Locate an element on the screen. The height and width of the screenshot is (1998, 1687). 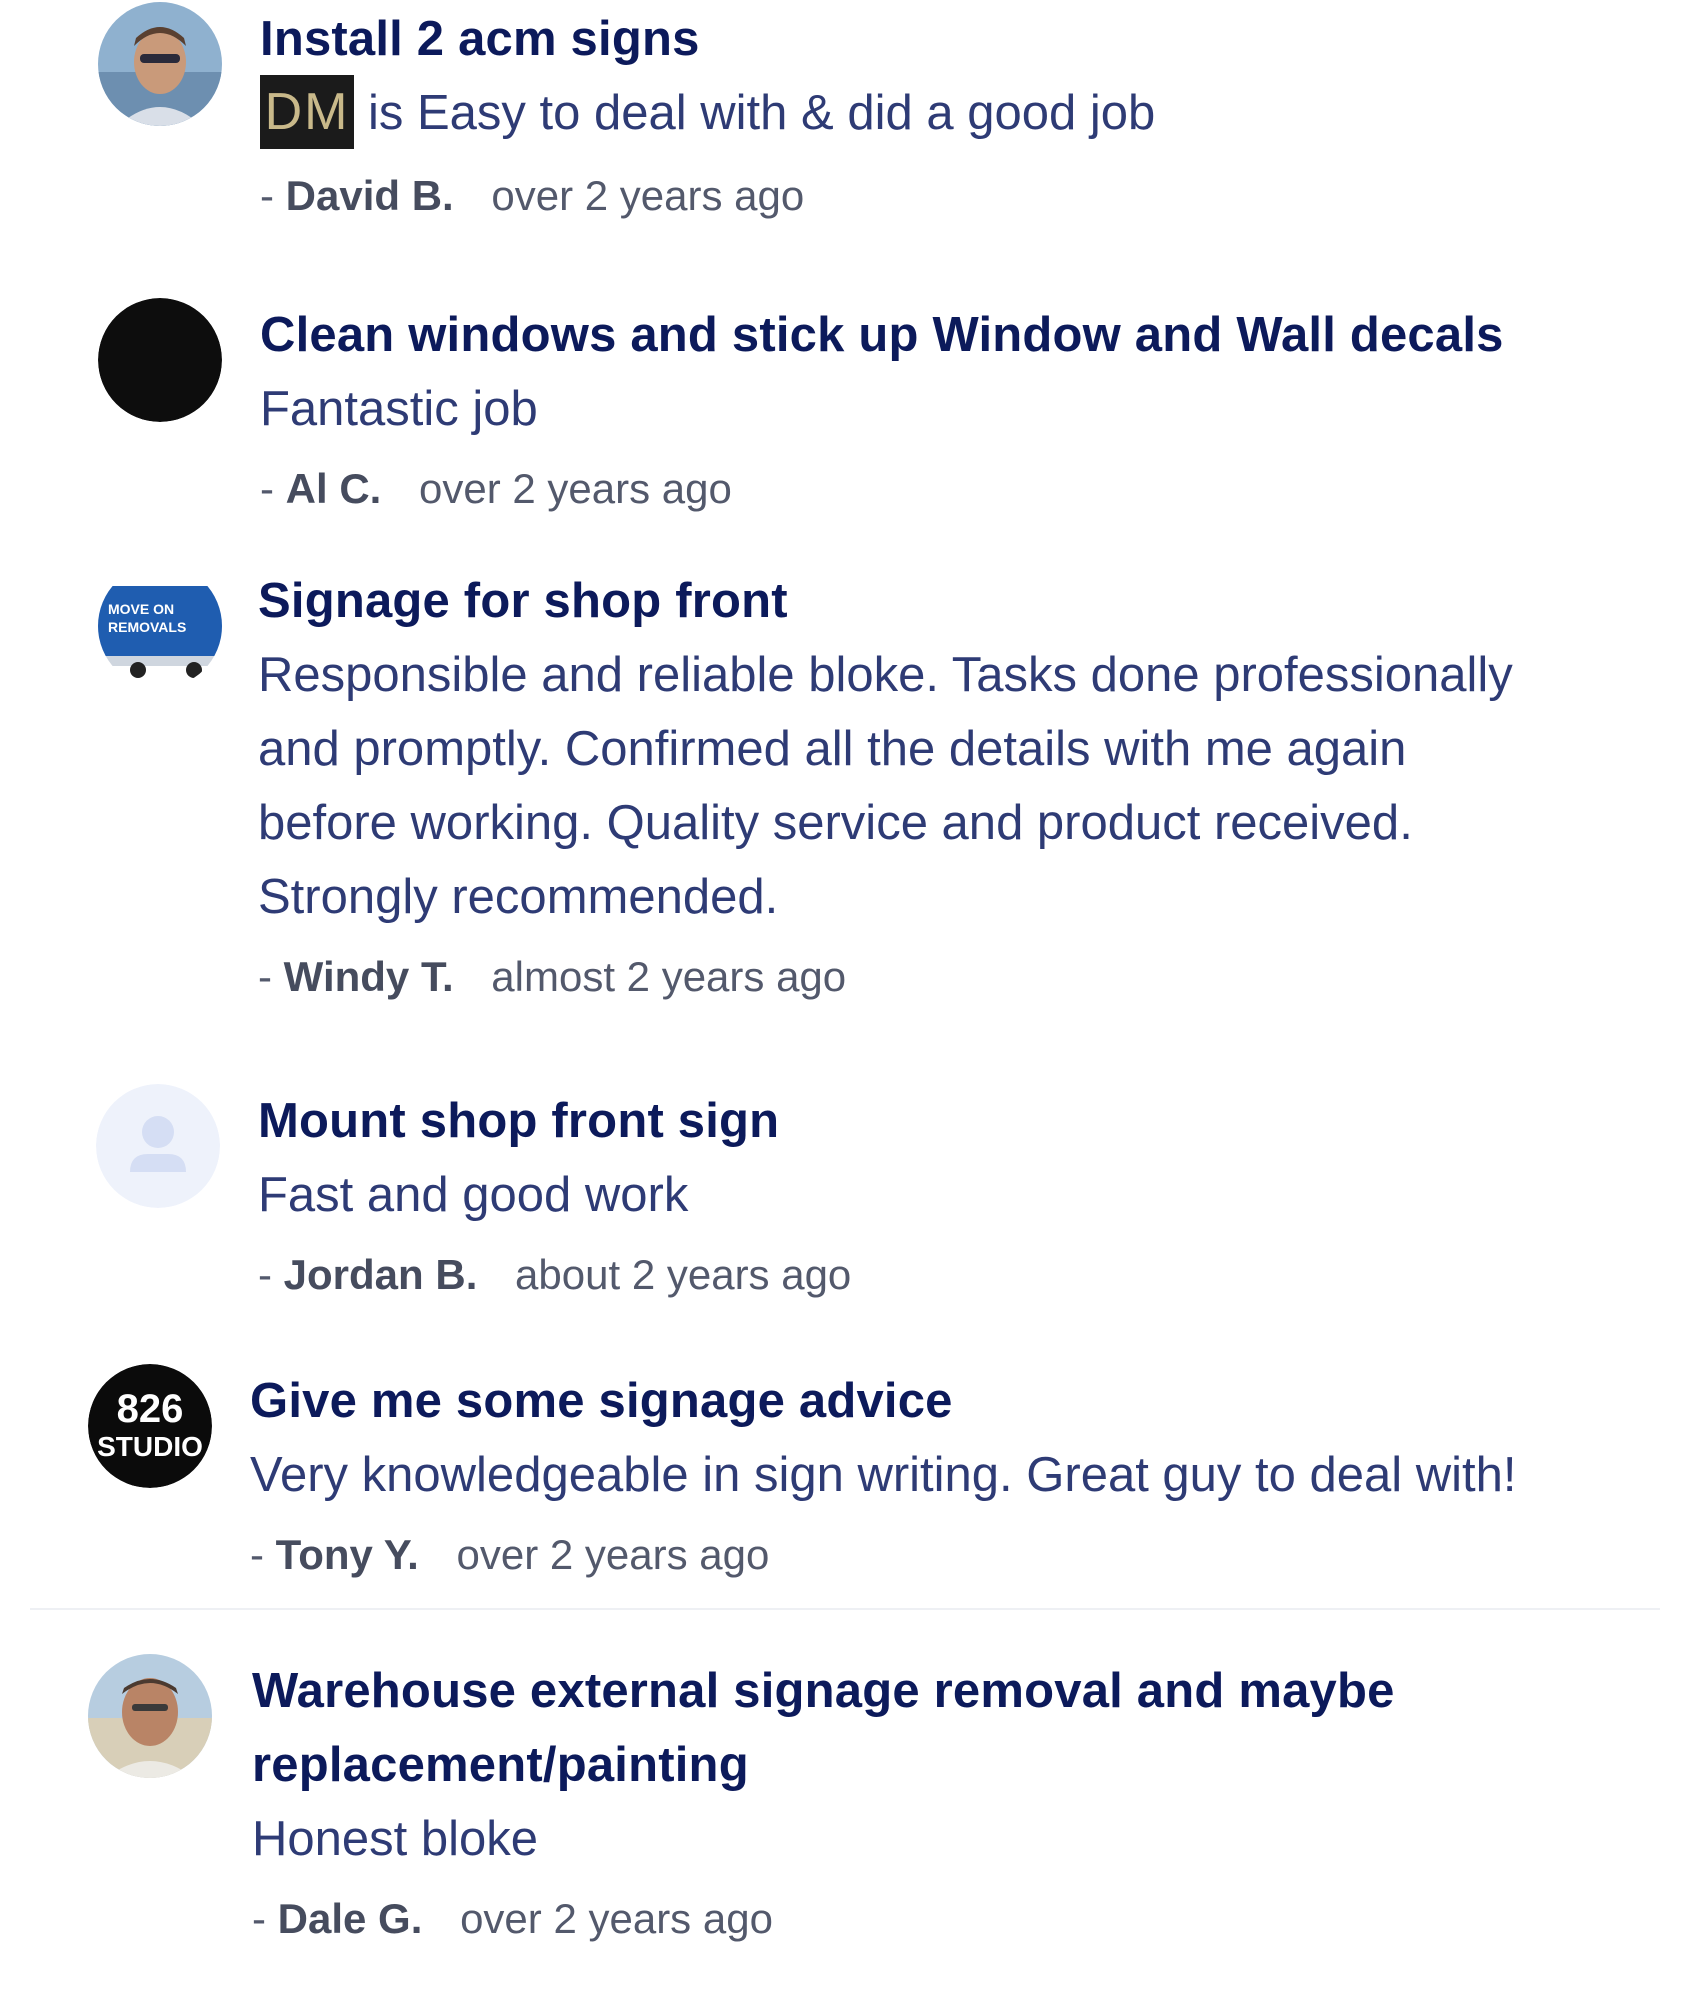
studio-logo-icon: 826 STUDIO is located at coordinates (150, 1426).